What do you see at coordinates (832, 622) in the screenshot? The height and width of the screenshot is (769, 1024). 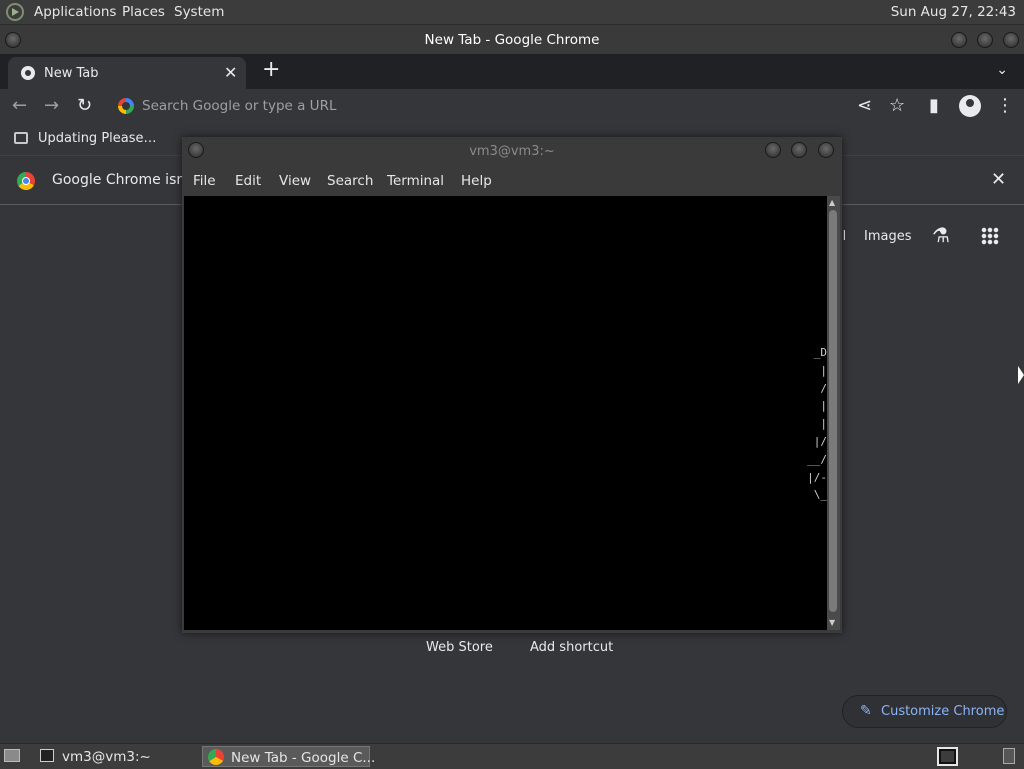 I see `scroll-down-arrow-icon: ▼` at bounding box center [832, 622].